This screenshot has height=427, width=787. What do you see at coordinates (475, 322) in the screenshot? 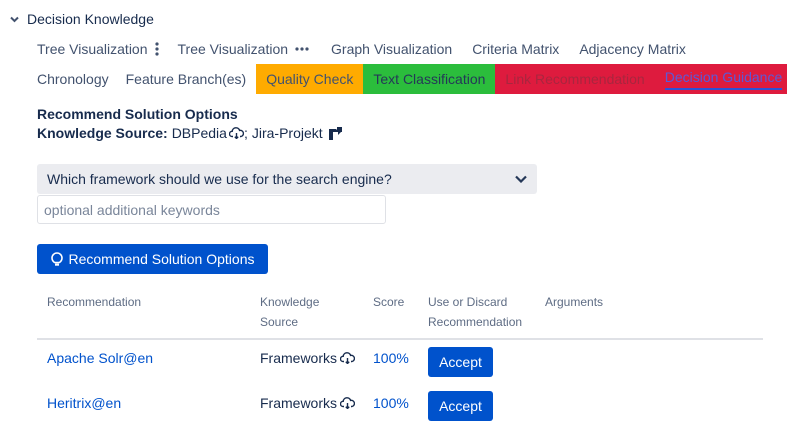
I see `header-use-line2: Recommendation` at bounding box center [475, 322].